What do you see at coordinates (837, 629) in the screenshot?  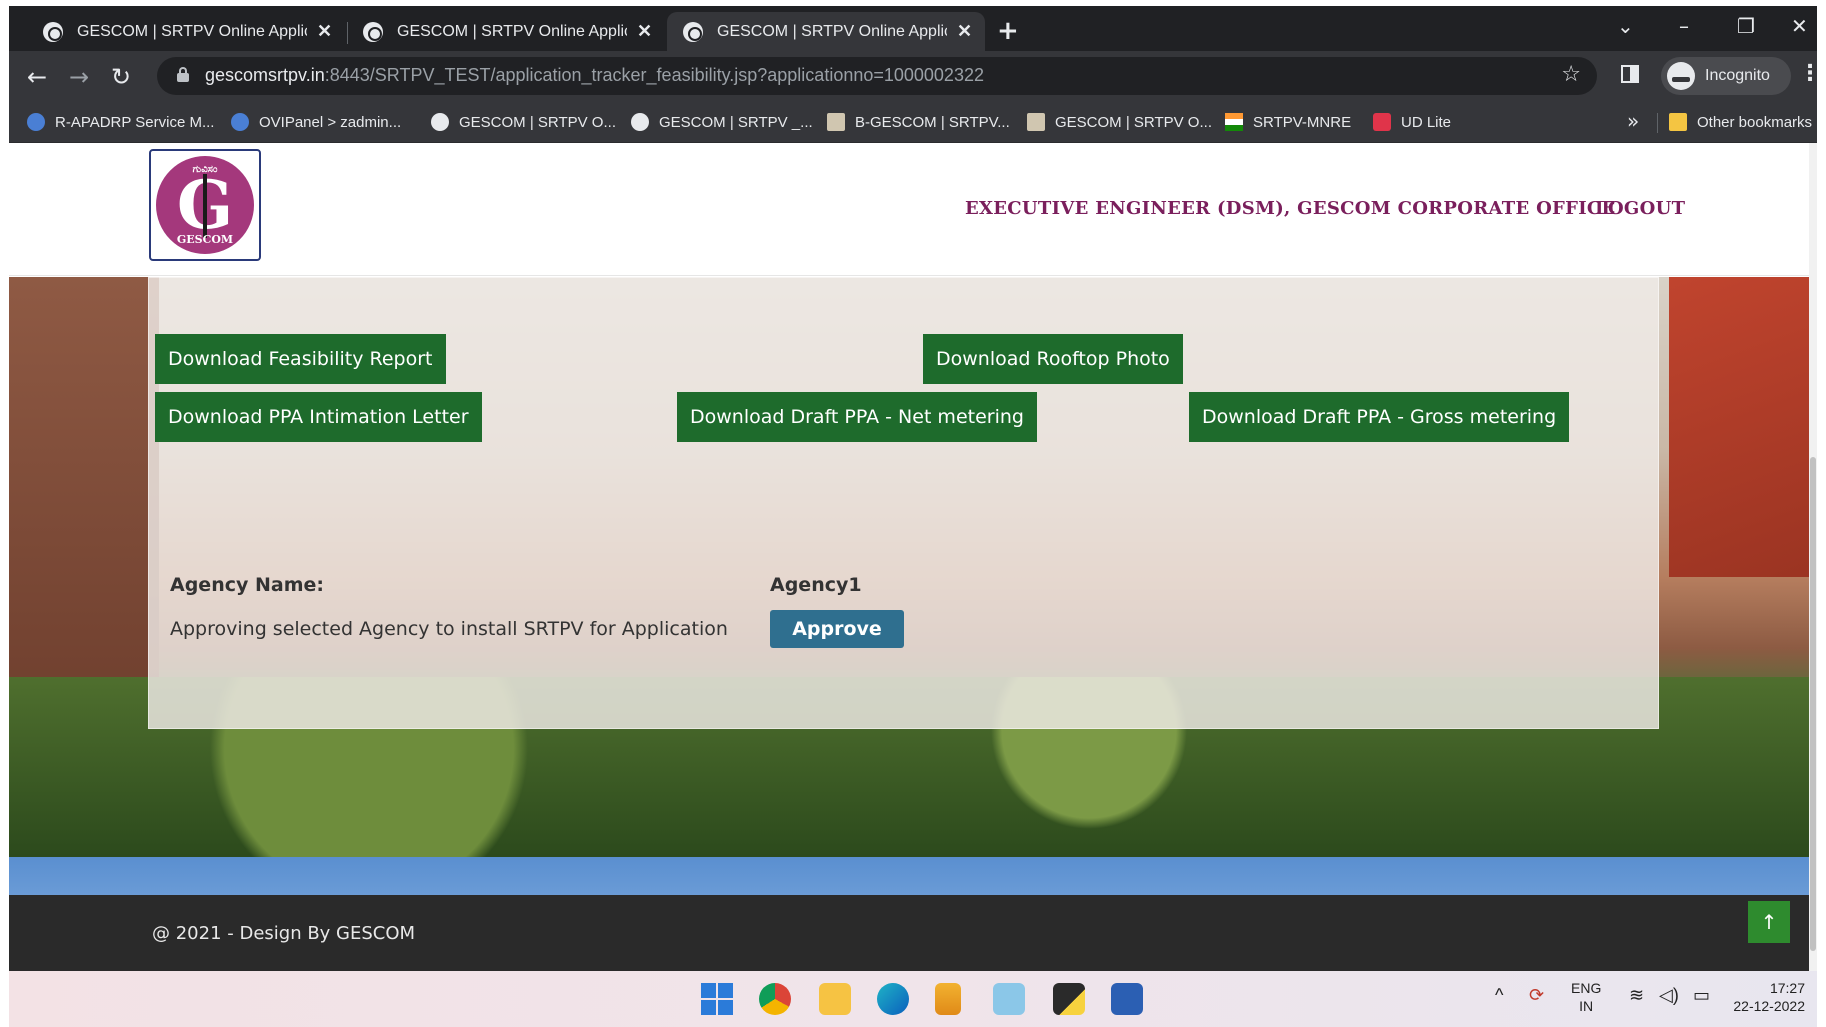 I see `approve-button: Approve` at bounding box center [837, 629].